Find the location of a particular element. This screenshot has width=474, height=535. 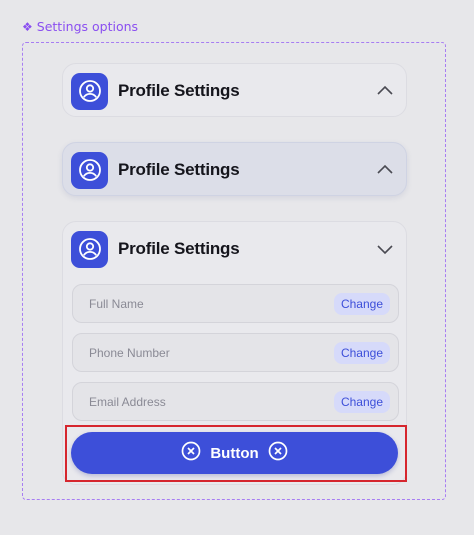

primary-button: Button is located at coordinates (234, 453).